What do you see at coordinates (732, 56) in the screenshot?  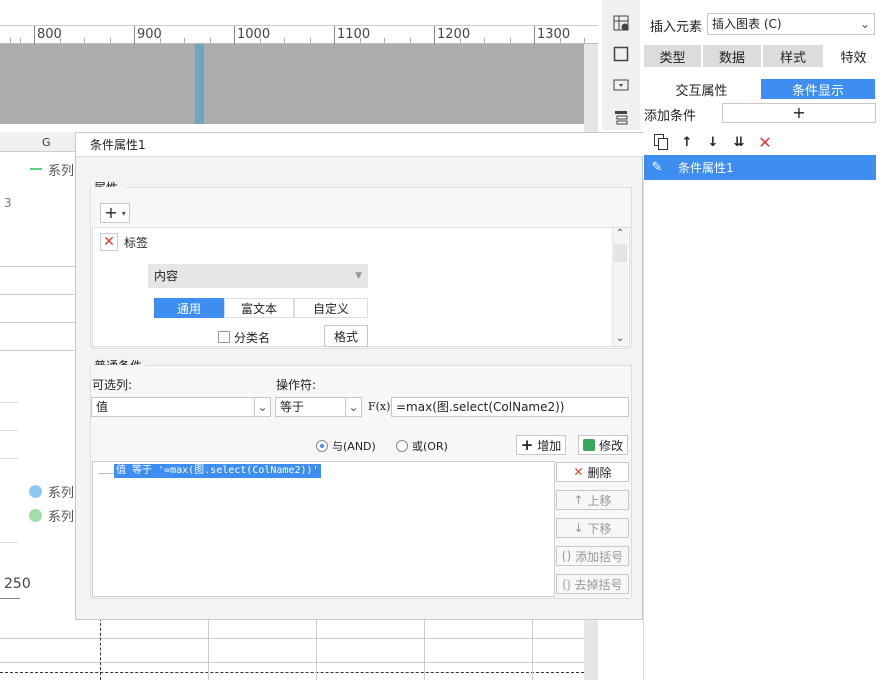 I see `tab-data: 数据` at bounding box center [732, 56].